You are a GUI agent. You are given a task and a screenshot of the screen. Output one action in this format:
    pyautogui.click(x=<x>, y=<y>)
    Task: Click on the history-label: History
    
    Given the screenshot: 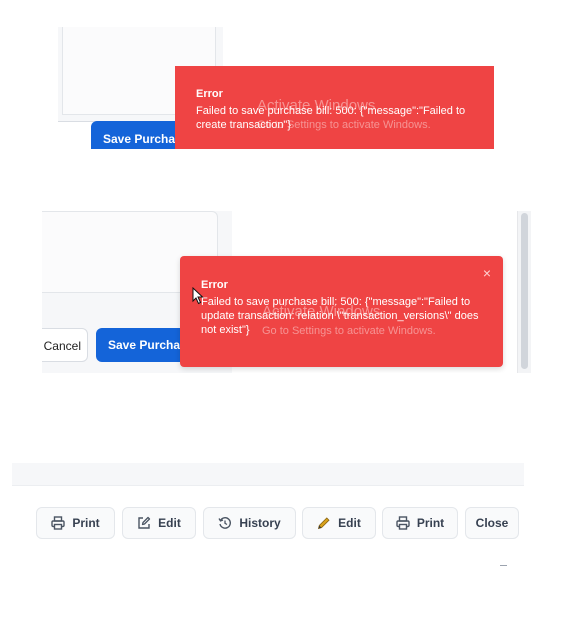 What is the action you would take?
    pyautogui.click(x=260, y=523)
    